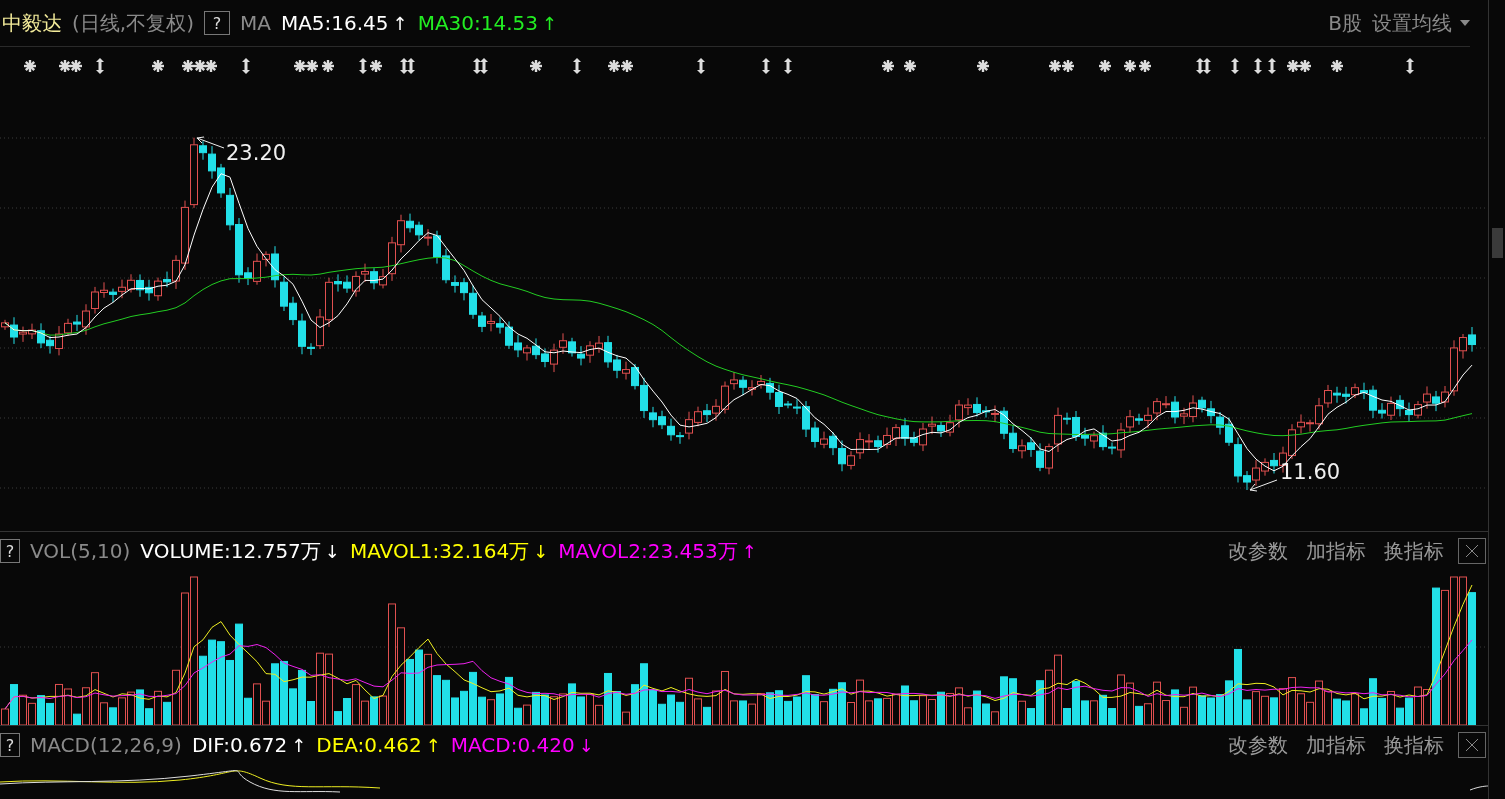 This screenshot has height=799, width=1505. I want to click on indicator-reading: MA30:14.53, so click(478, 23).